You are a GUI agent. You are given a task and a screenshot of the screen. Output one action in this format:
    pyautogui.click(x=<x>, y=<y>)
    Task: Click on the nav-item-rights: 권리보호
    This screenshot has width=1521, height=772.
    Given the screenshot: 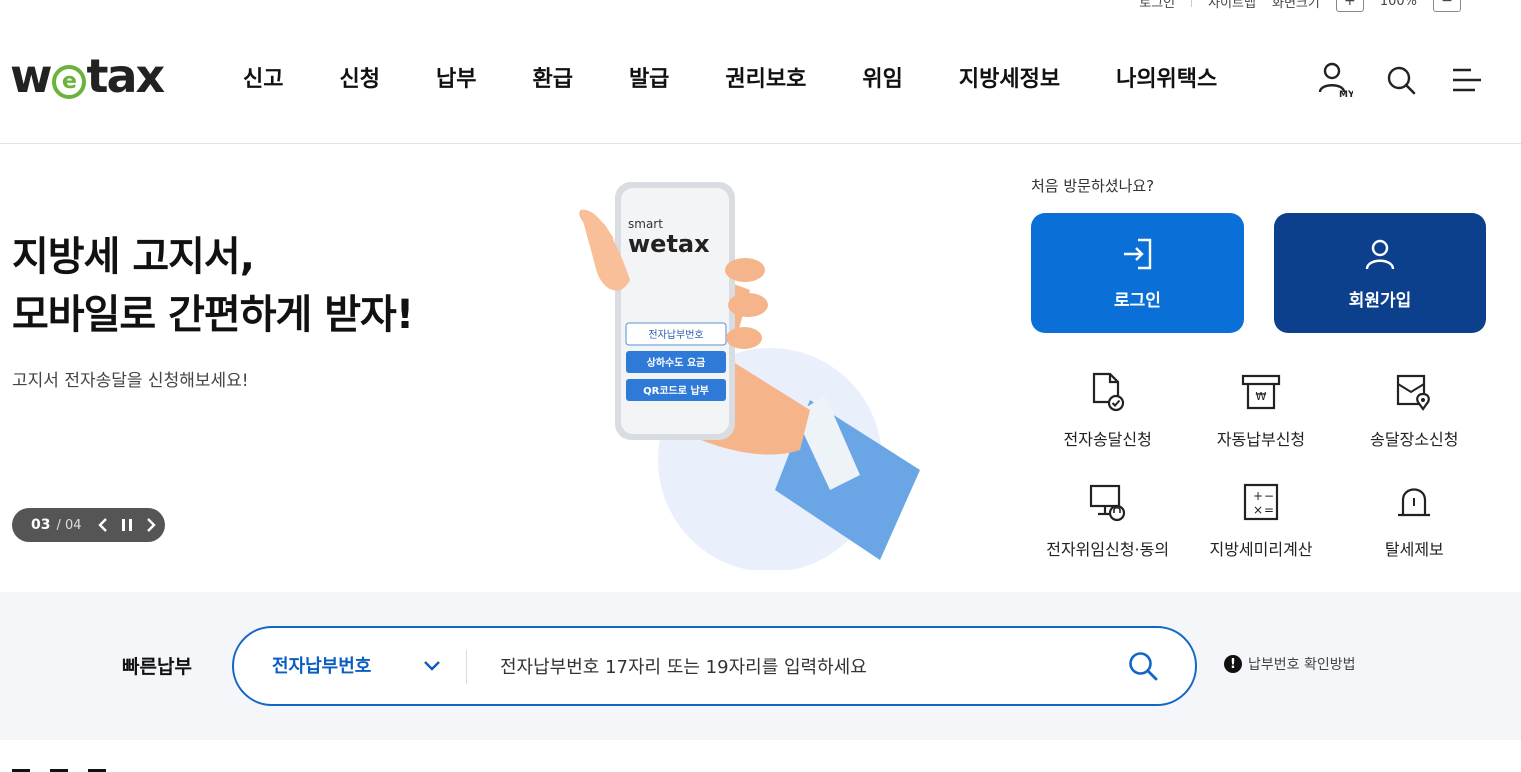 What is the action you would take?
    pyautogui.click(x=765, y=80)
    